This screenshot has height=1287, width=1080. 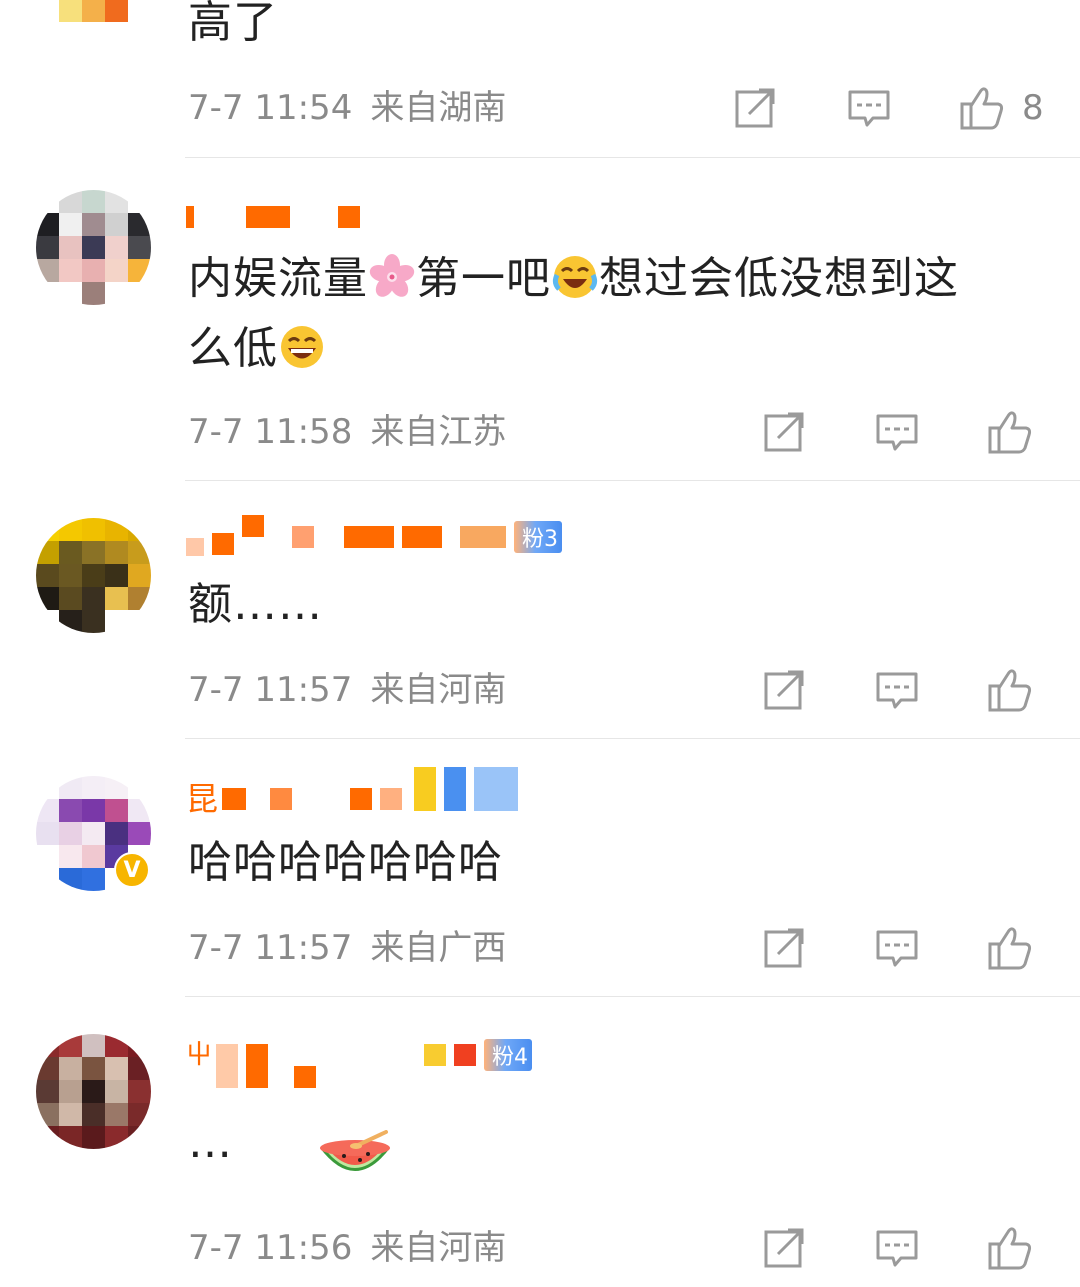 What do you see at coordinates (199, 1055) in the screenshot?
I see `username-first-char: 屮` at bounding box center [199, 1055].